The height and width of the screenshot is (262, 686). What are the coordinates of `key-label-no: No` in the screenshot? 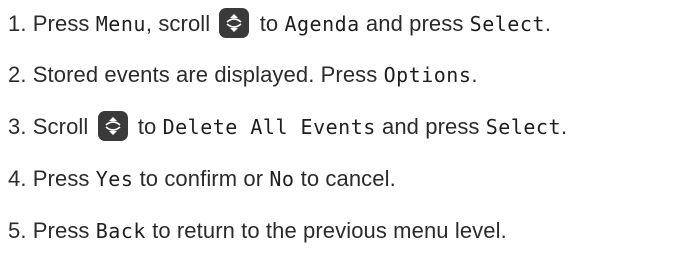 It's located at (282, 179).